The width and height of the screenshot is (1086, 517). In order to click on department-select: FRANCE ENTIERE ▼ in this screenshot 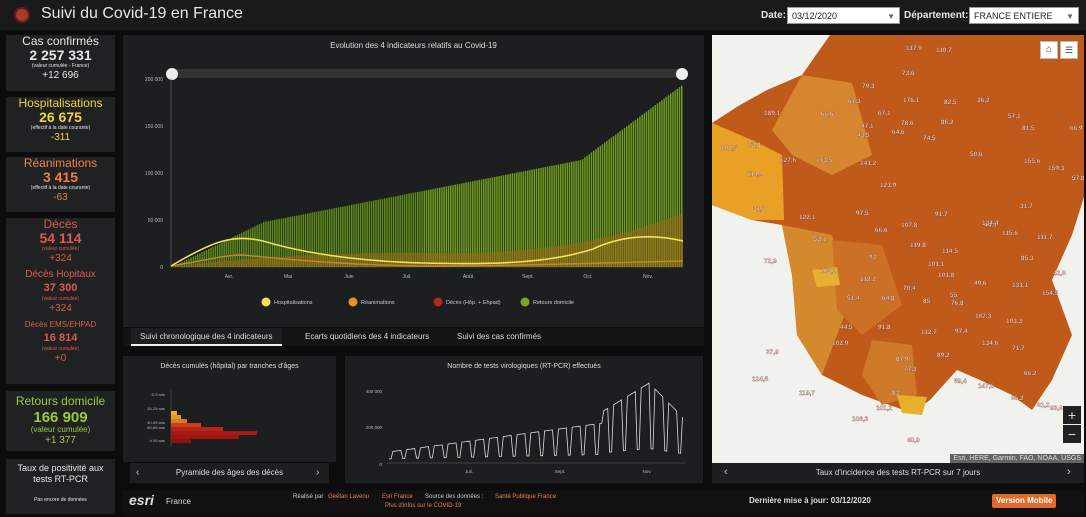, I will do `click(1024, 15)`.